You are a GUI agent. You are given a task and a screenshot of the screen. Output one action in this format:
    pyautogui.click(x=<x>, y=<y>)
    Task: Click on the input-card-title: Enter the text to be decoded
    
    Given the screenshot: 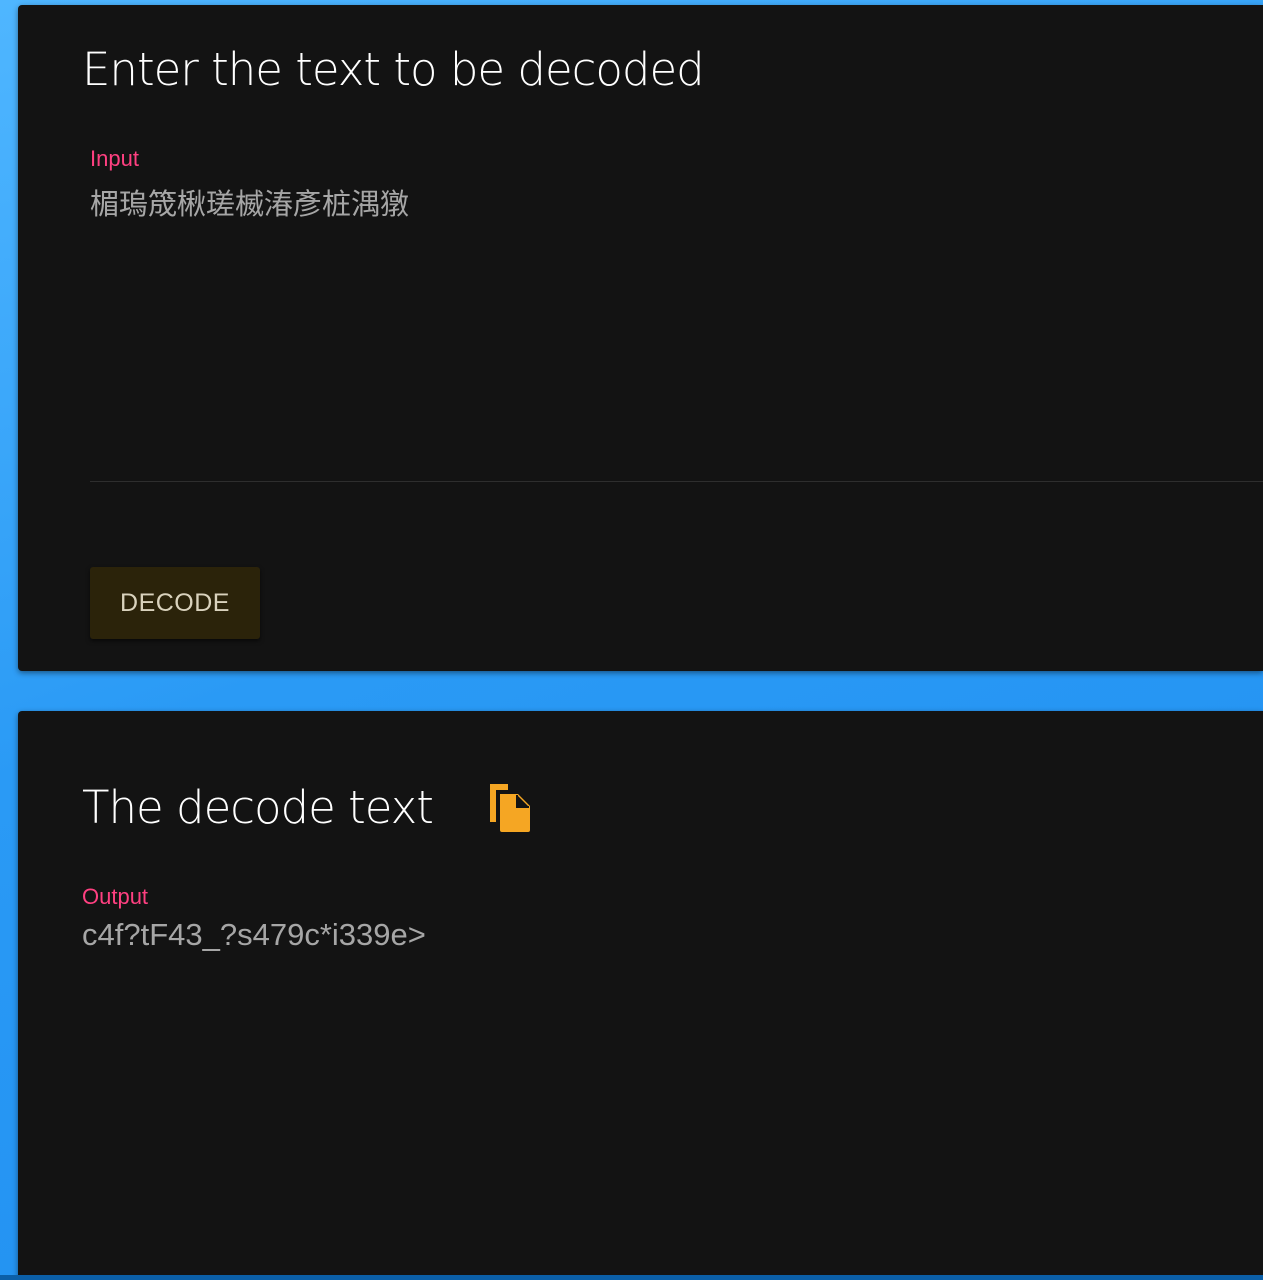 What is the action you would take?
    pyautogui.click(x=393, y=69)
    